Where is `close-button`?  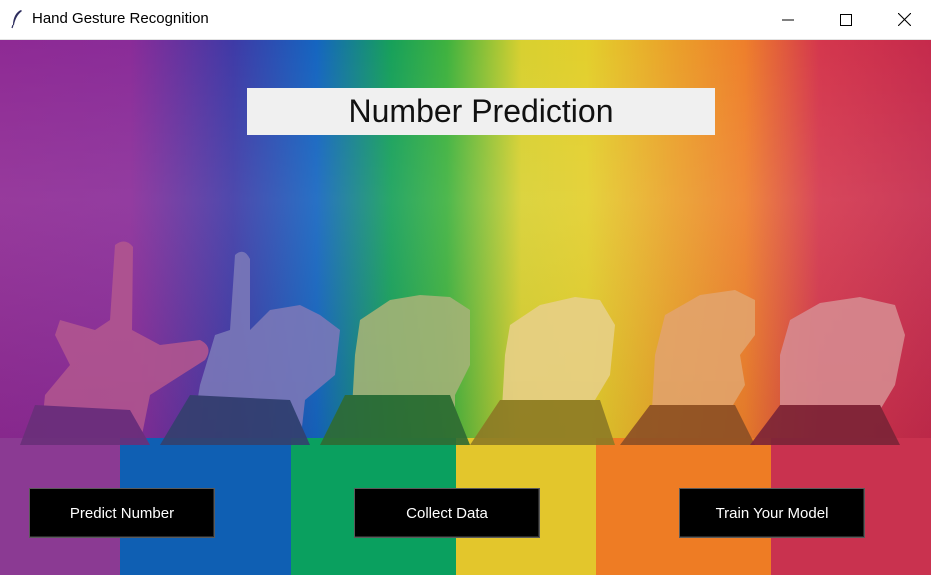
close-button is located at coordinates (904, 19).